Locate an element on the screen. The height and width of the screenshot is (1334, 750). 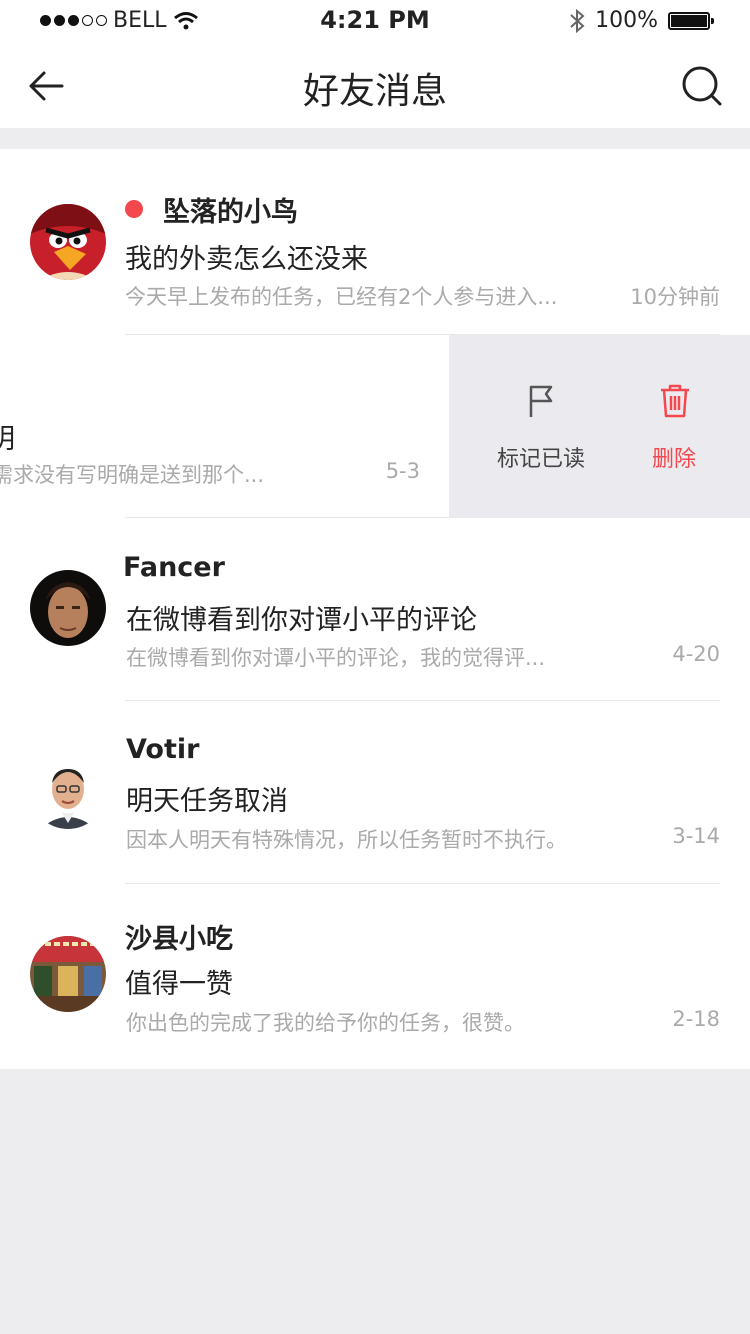
message-title: 值得一赞 is located at coordinates (179, 984).